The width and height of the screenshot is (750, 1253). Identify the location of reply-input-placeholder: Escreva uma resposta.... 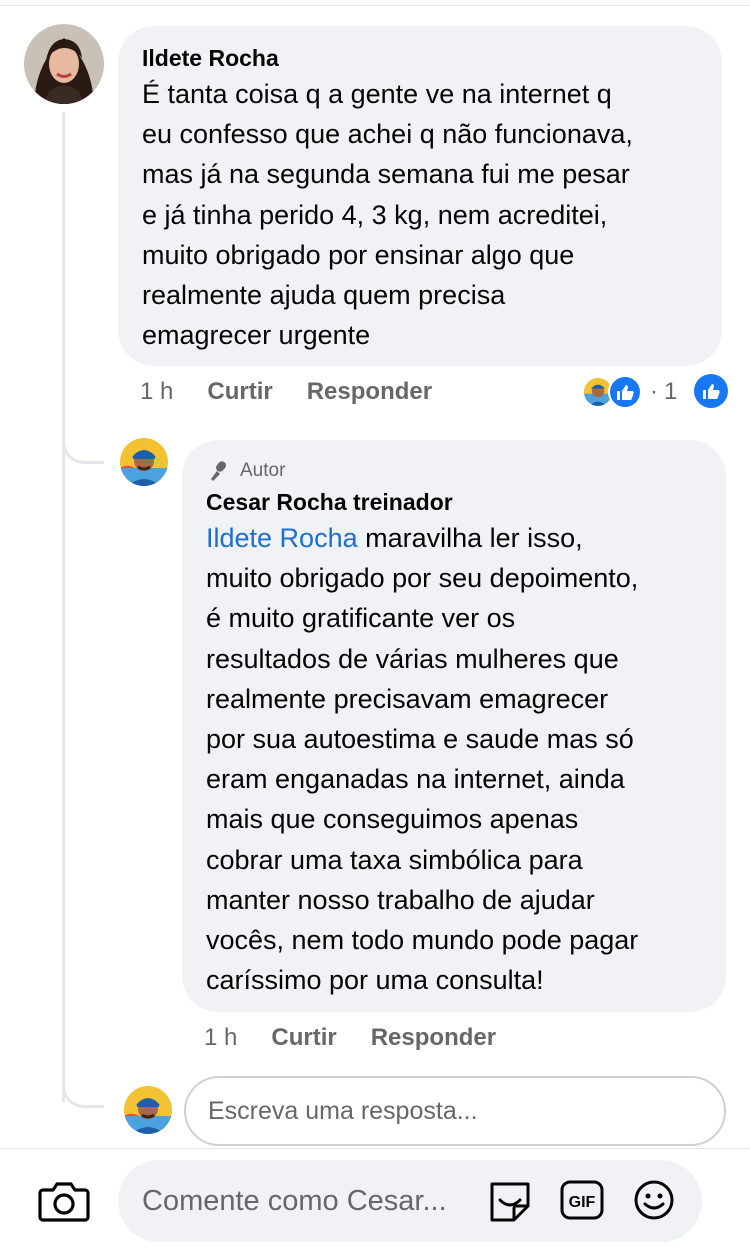
(343, 1110).